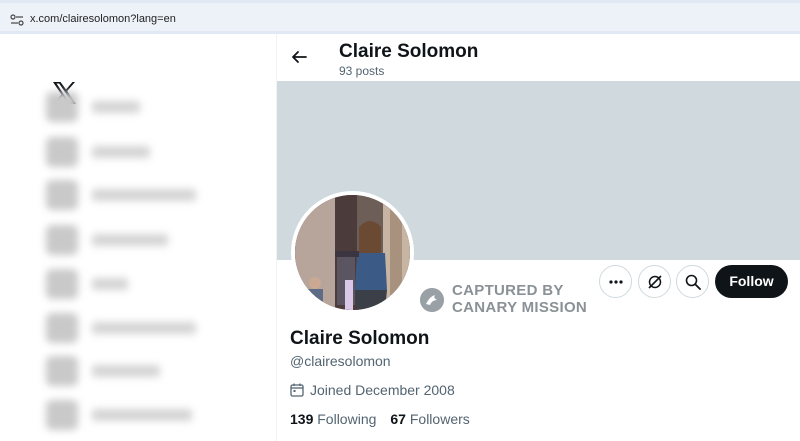 Image resolution: width=800 pixels, height=441 pixels. I want to click on search-profile-button, so click(692, 281).